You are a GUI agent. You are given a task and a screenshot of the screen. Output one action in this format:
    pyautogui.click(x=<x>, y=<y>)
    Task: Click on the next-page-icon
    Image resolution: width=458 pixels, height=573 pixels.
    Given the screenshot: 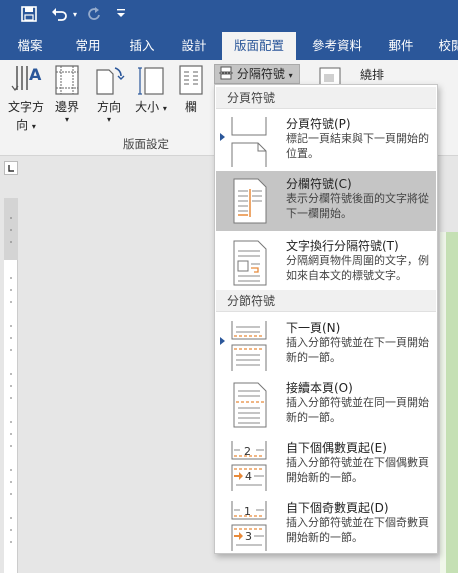 What is the action you would take?
    pyautogui.click(x=249, y=346)
    